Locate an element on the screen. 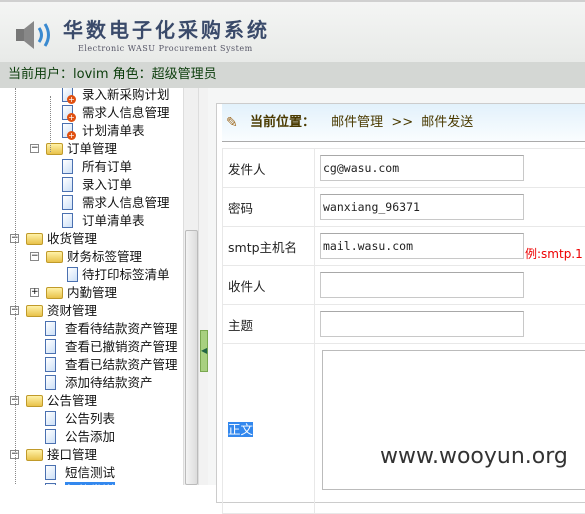  tree-item: 订单清单表 is located at coordinates (91, 221).